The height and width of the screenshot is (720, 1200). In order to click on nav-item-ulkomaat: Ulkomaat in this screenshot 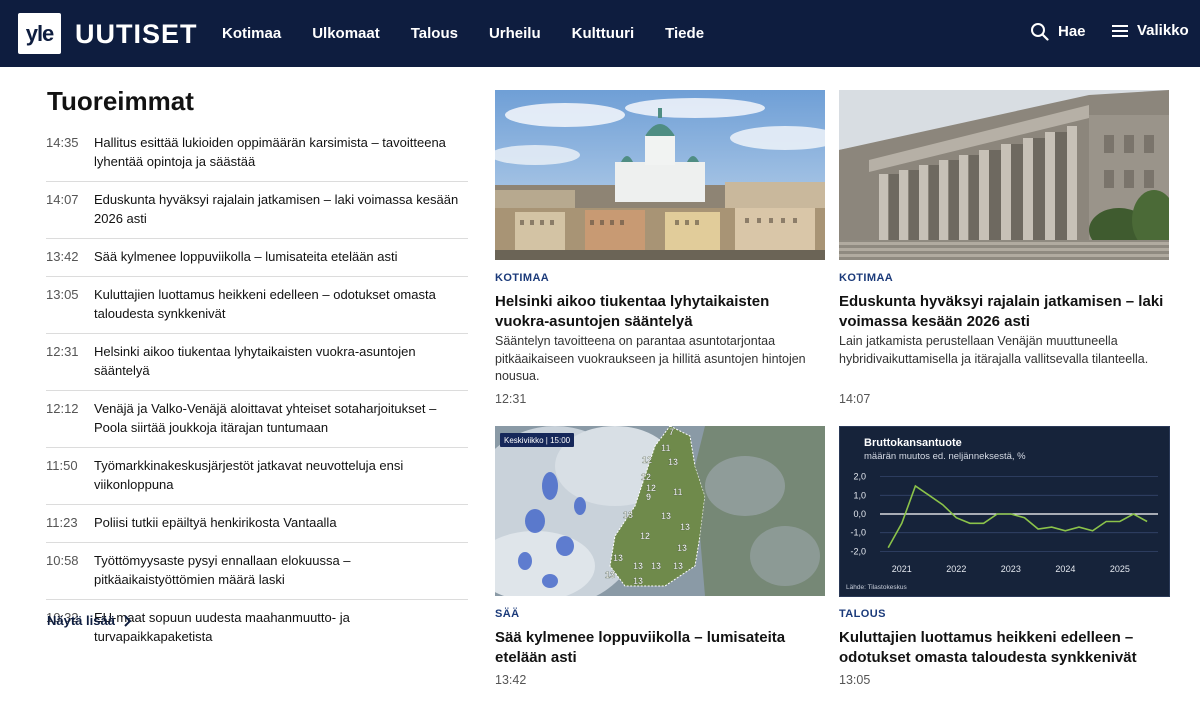, I will do `click(346, 34)`.